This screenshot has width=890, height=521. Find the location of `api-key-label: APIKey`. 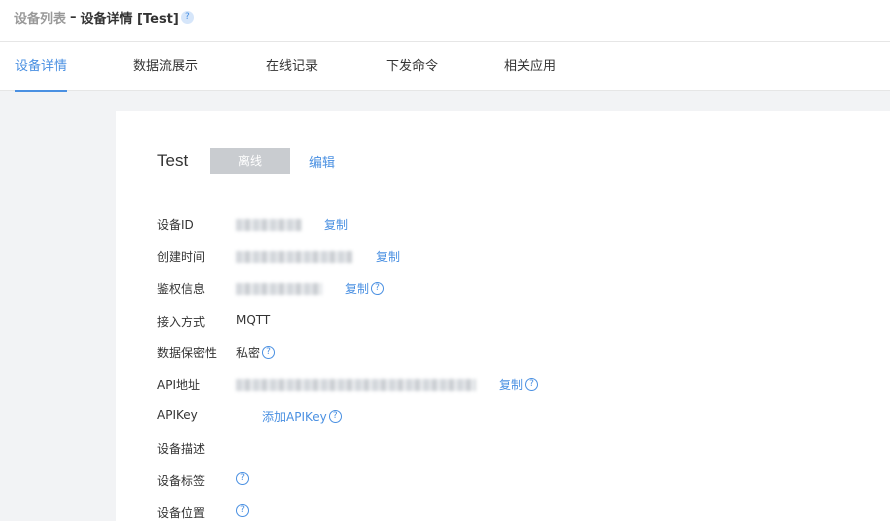

api-key-label: APIKey is located at coordinates (177, 415).